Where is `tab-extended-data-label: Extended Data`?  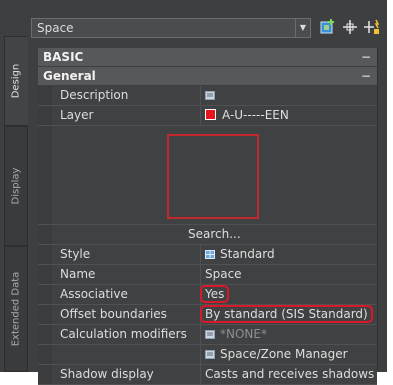
tab-extended-data-label: Extended Data is located at coordinates (16, 309).